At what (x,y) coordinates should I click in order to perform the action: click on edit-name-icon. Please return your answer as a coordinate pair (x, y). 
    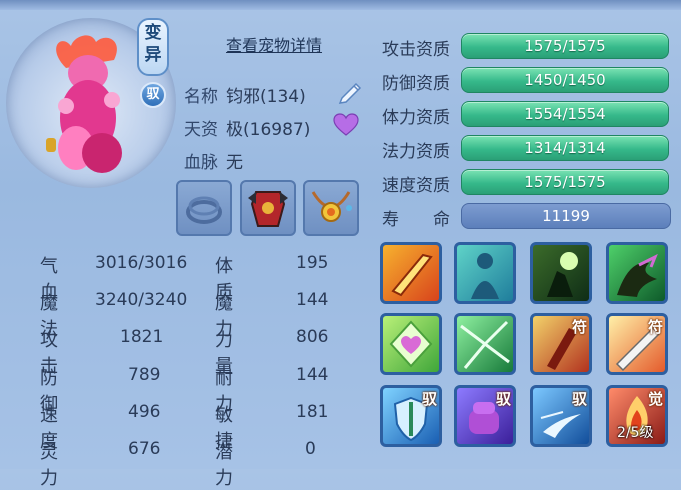
    Looking at the image, I should click on (350, 91).